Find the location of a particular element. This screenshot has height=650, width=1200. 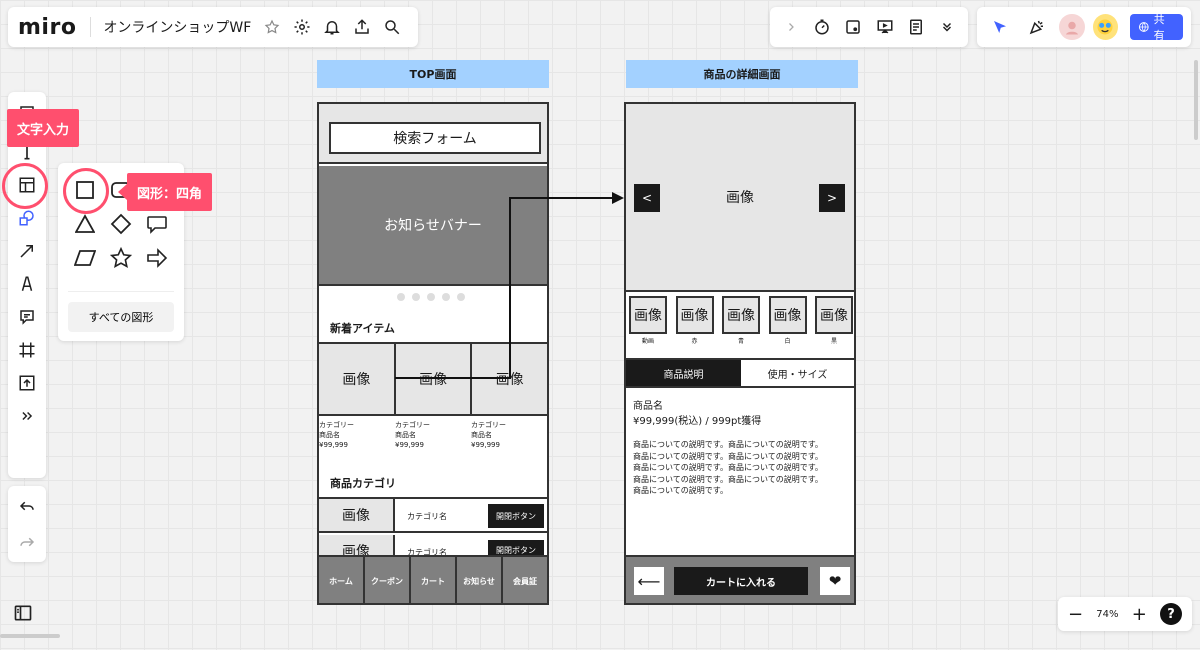

zoom-level: 74% is located at coordinates (1107, 614).